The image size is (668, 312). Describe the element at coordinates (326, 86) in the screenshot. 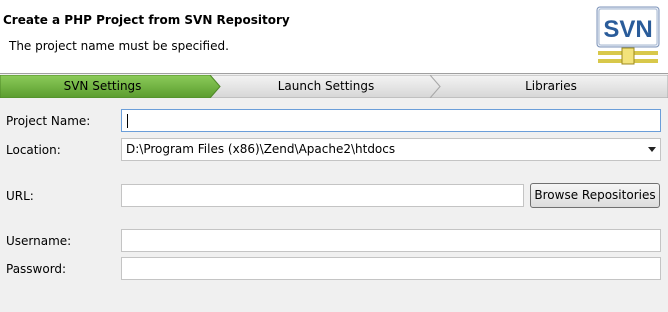

I see `tab-launch-settings: Launch Settings` at that location.